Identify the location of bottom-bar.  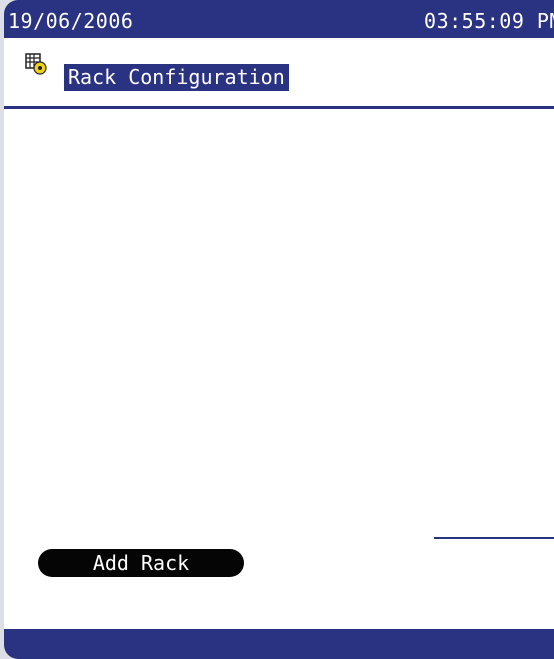
(279, 644).